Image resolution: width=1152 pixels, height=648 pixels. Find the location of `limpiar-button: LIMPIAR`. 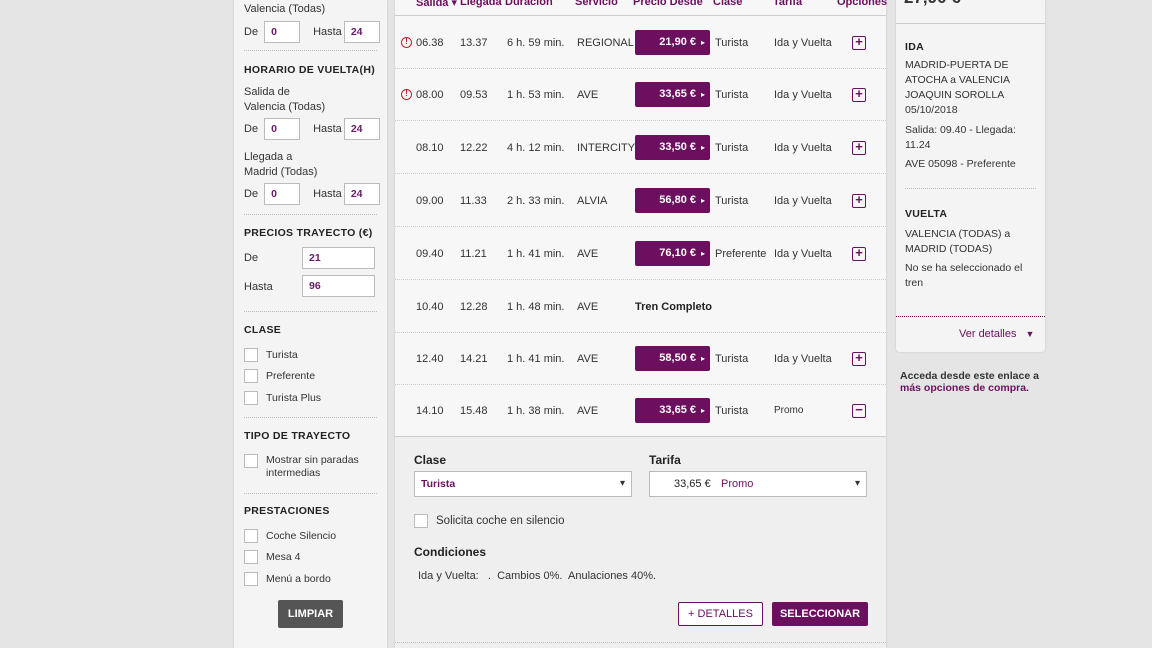

limpiar-button: LIMPIAR is located at coordinates (310, 614).